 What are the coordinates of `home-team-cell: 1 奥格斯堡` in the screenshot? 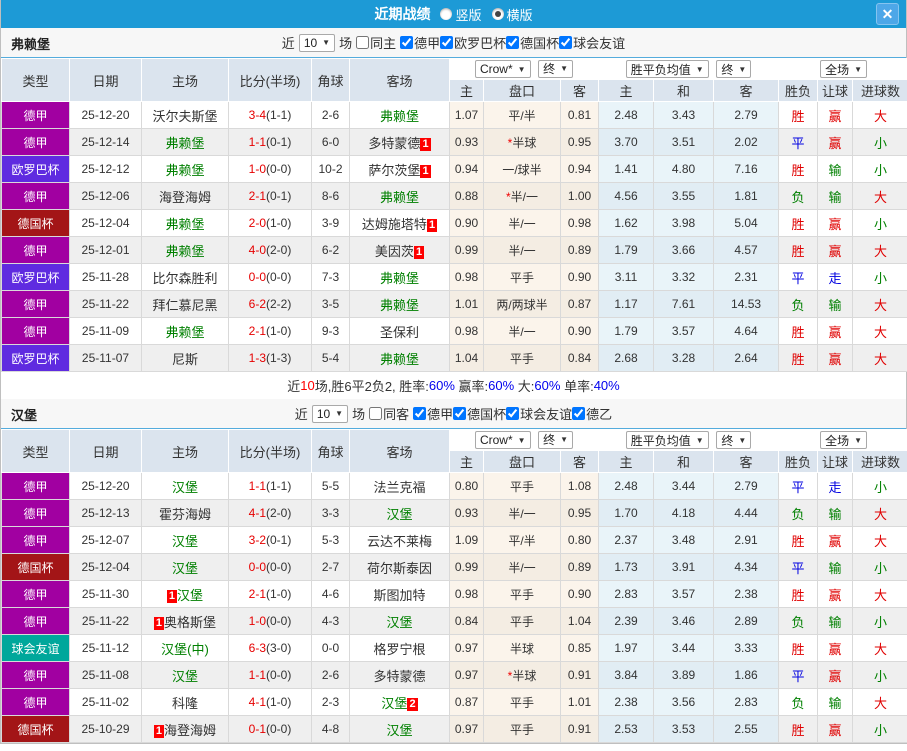 It's located at (185, 621).